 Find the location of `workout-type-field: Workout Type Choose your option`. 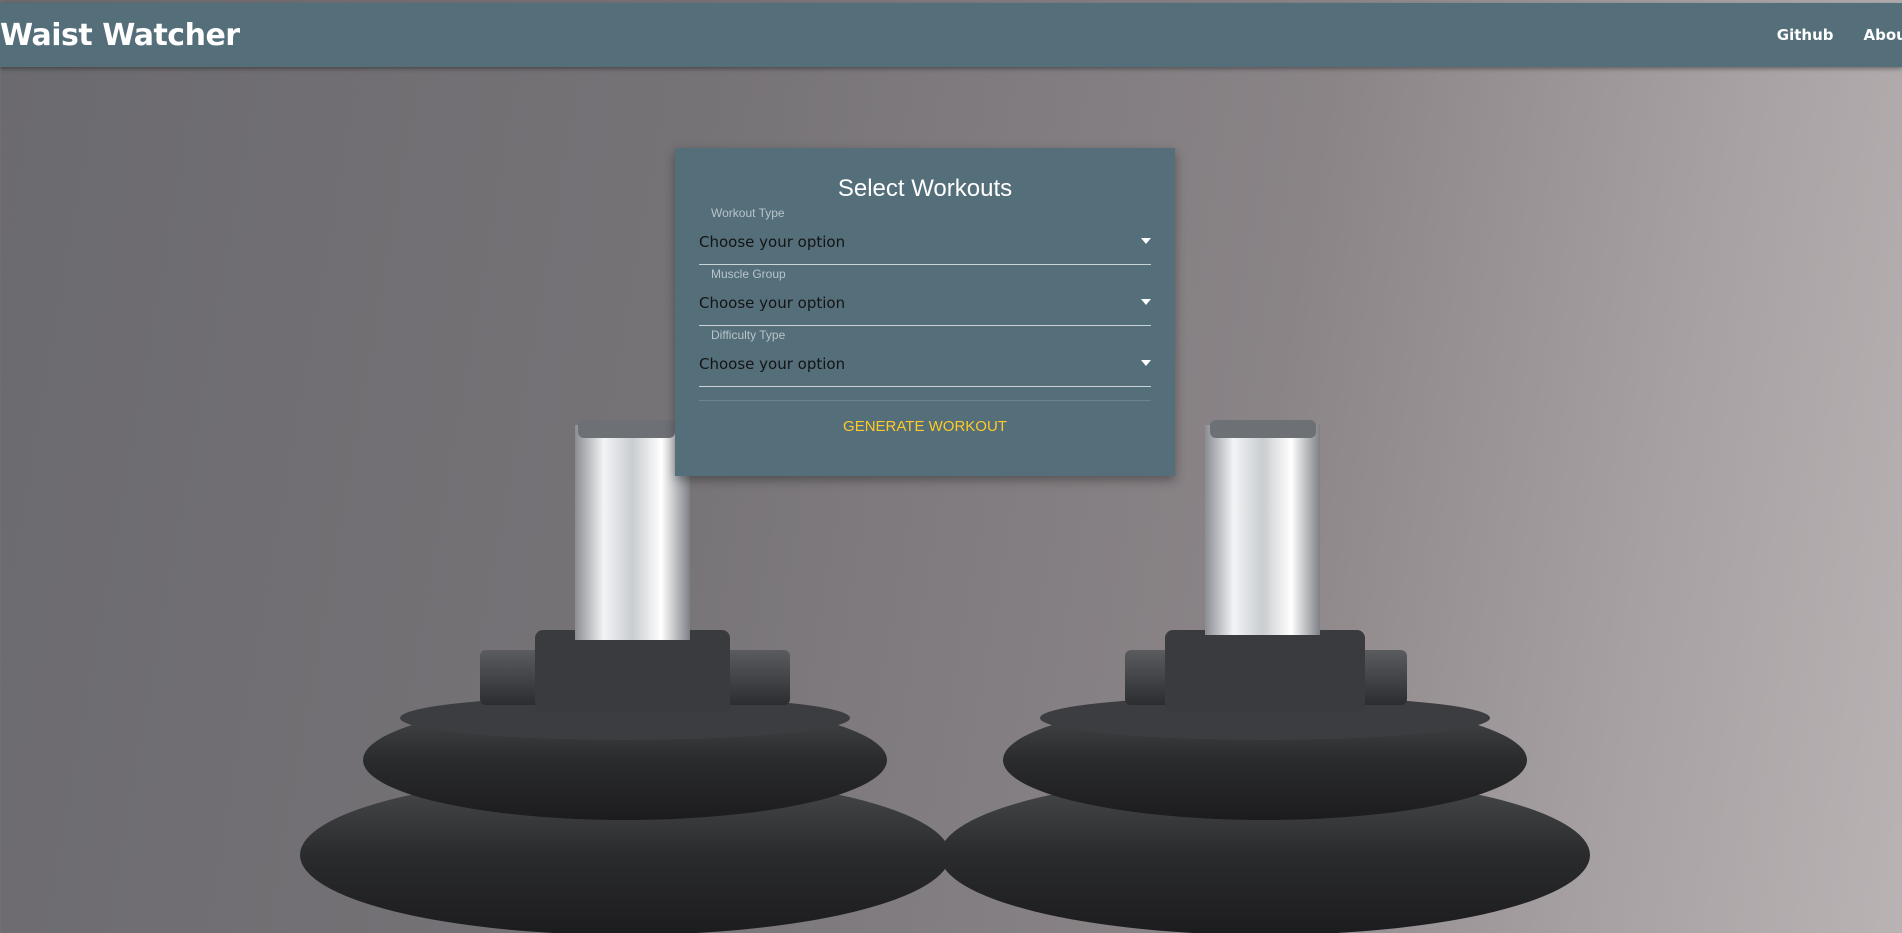

workout-type-field: Workout Type Choose your option is located at coordinates (925, 234).